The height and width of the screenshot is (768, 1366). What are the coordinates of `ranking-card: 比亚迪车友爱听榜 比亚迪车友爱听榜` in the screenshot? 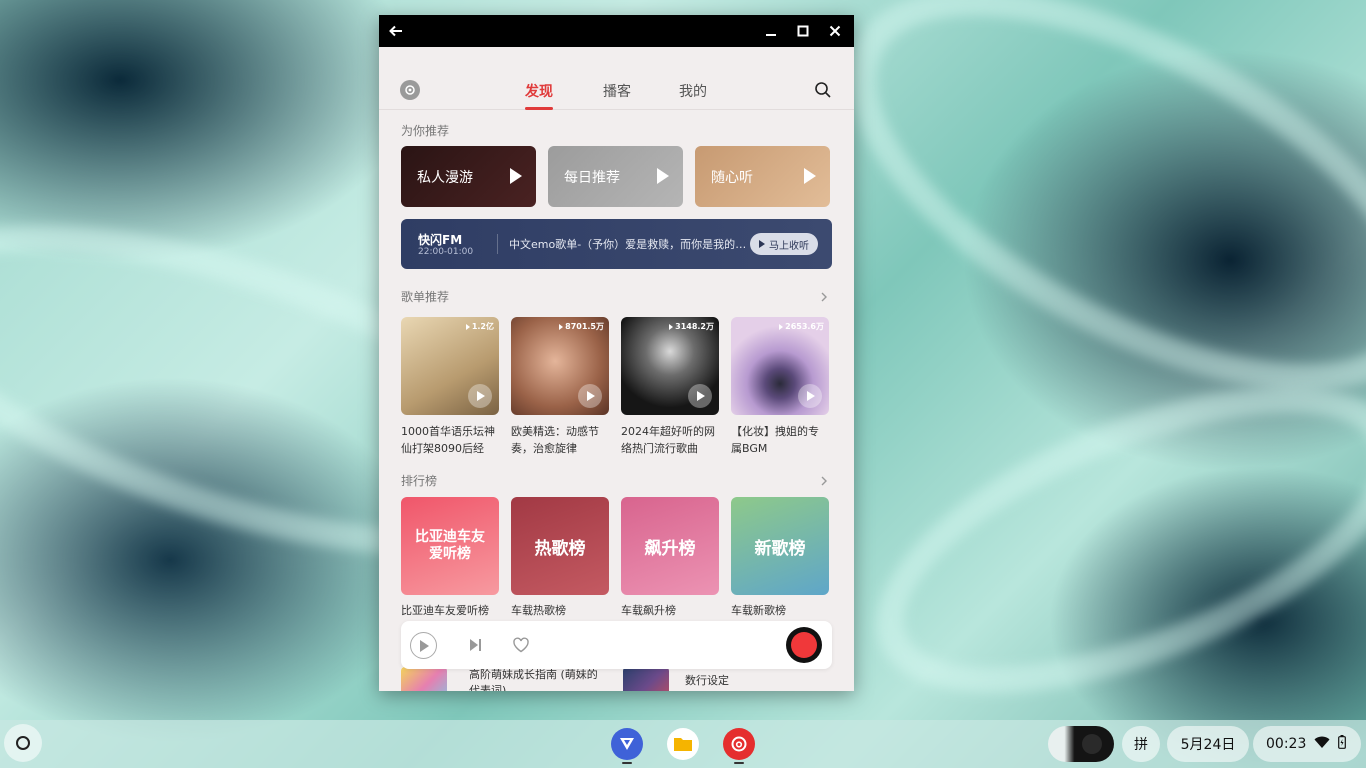 It's located at (450, 557).